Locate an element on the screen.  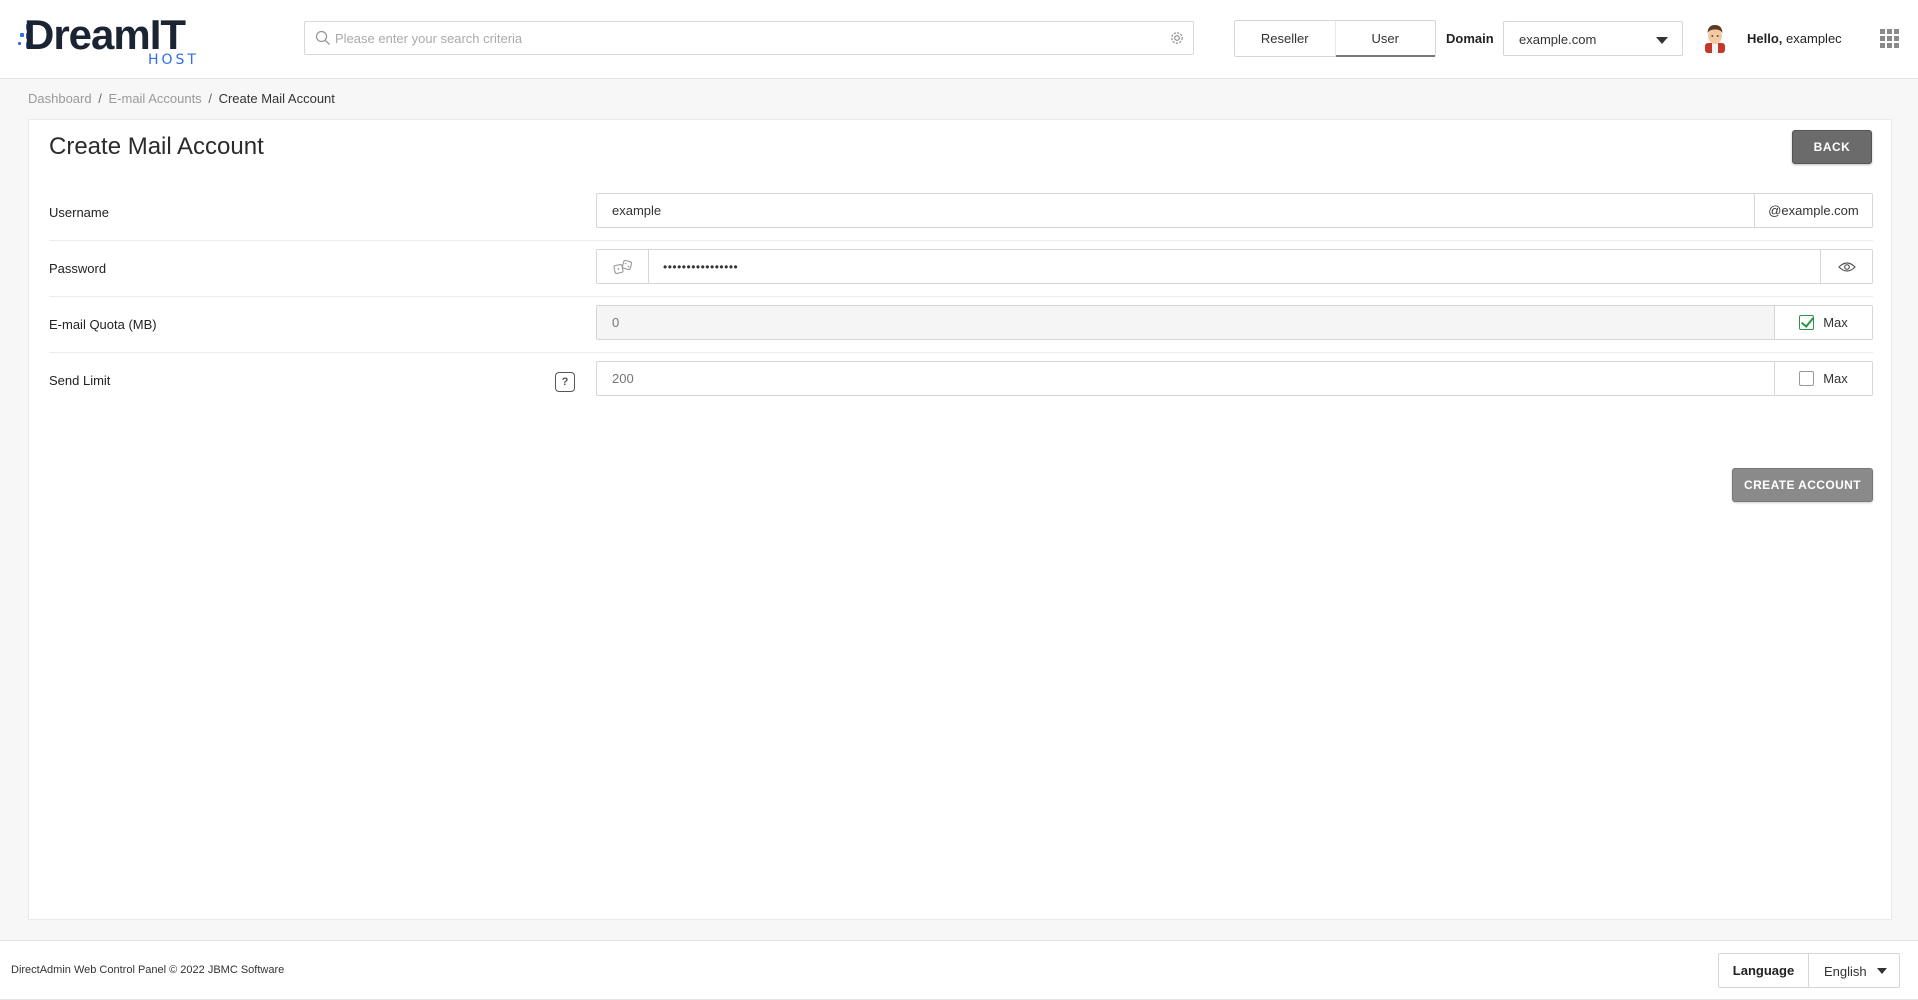
create-account-button: CREATE ACCOUNT is located at coordinates (1802, 485).